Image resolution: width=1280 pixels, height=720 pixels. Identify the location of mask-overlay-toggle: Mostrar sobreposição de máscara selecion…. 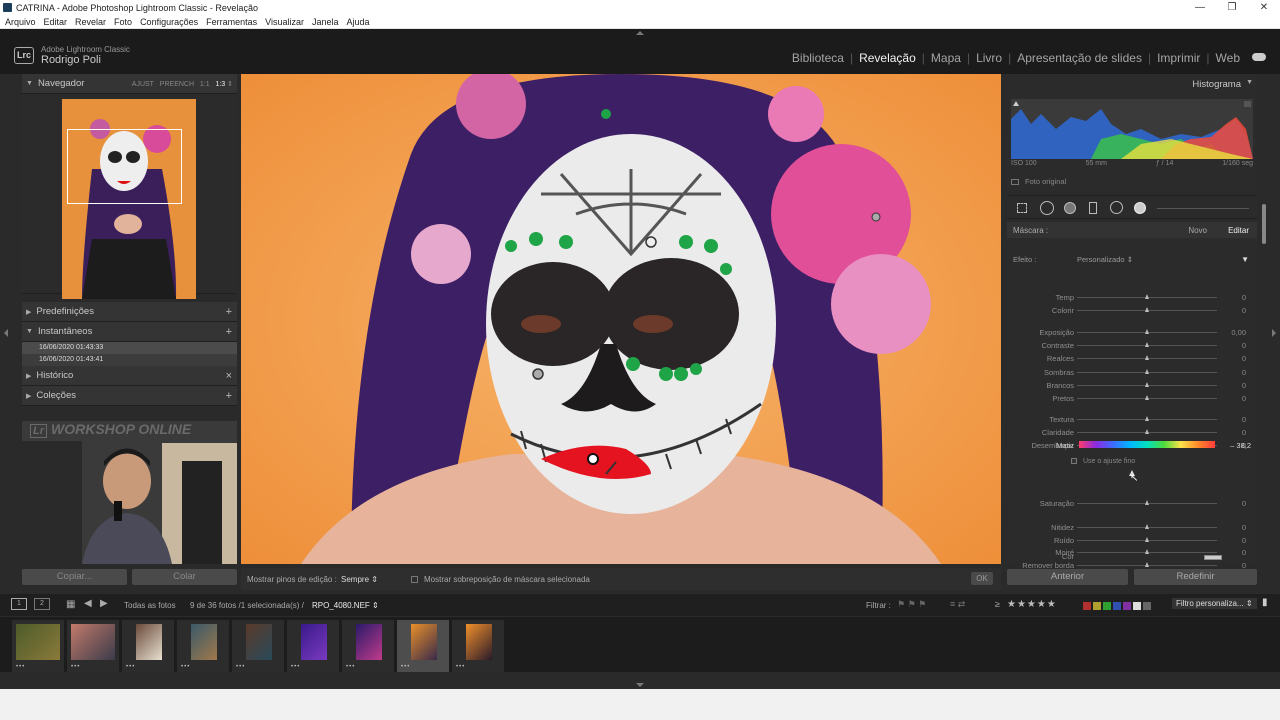
(500, 579).